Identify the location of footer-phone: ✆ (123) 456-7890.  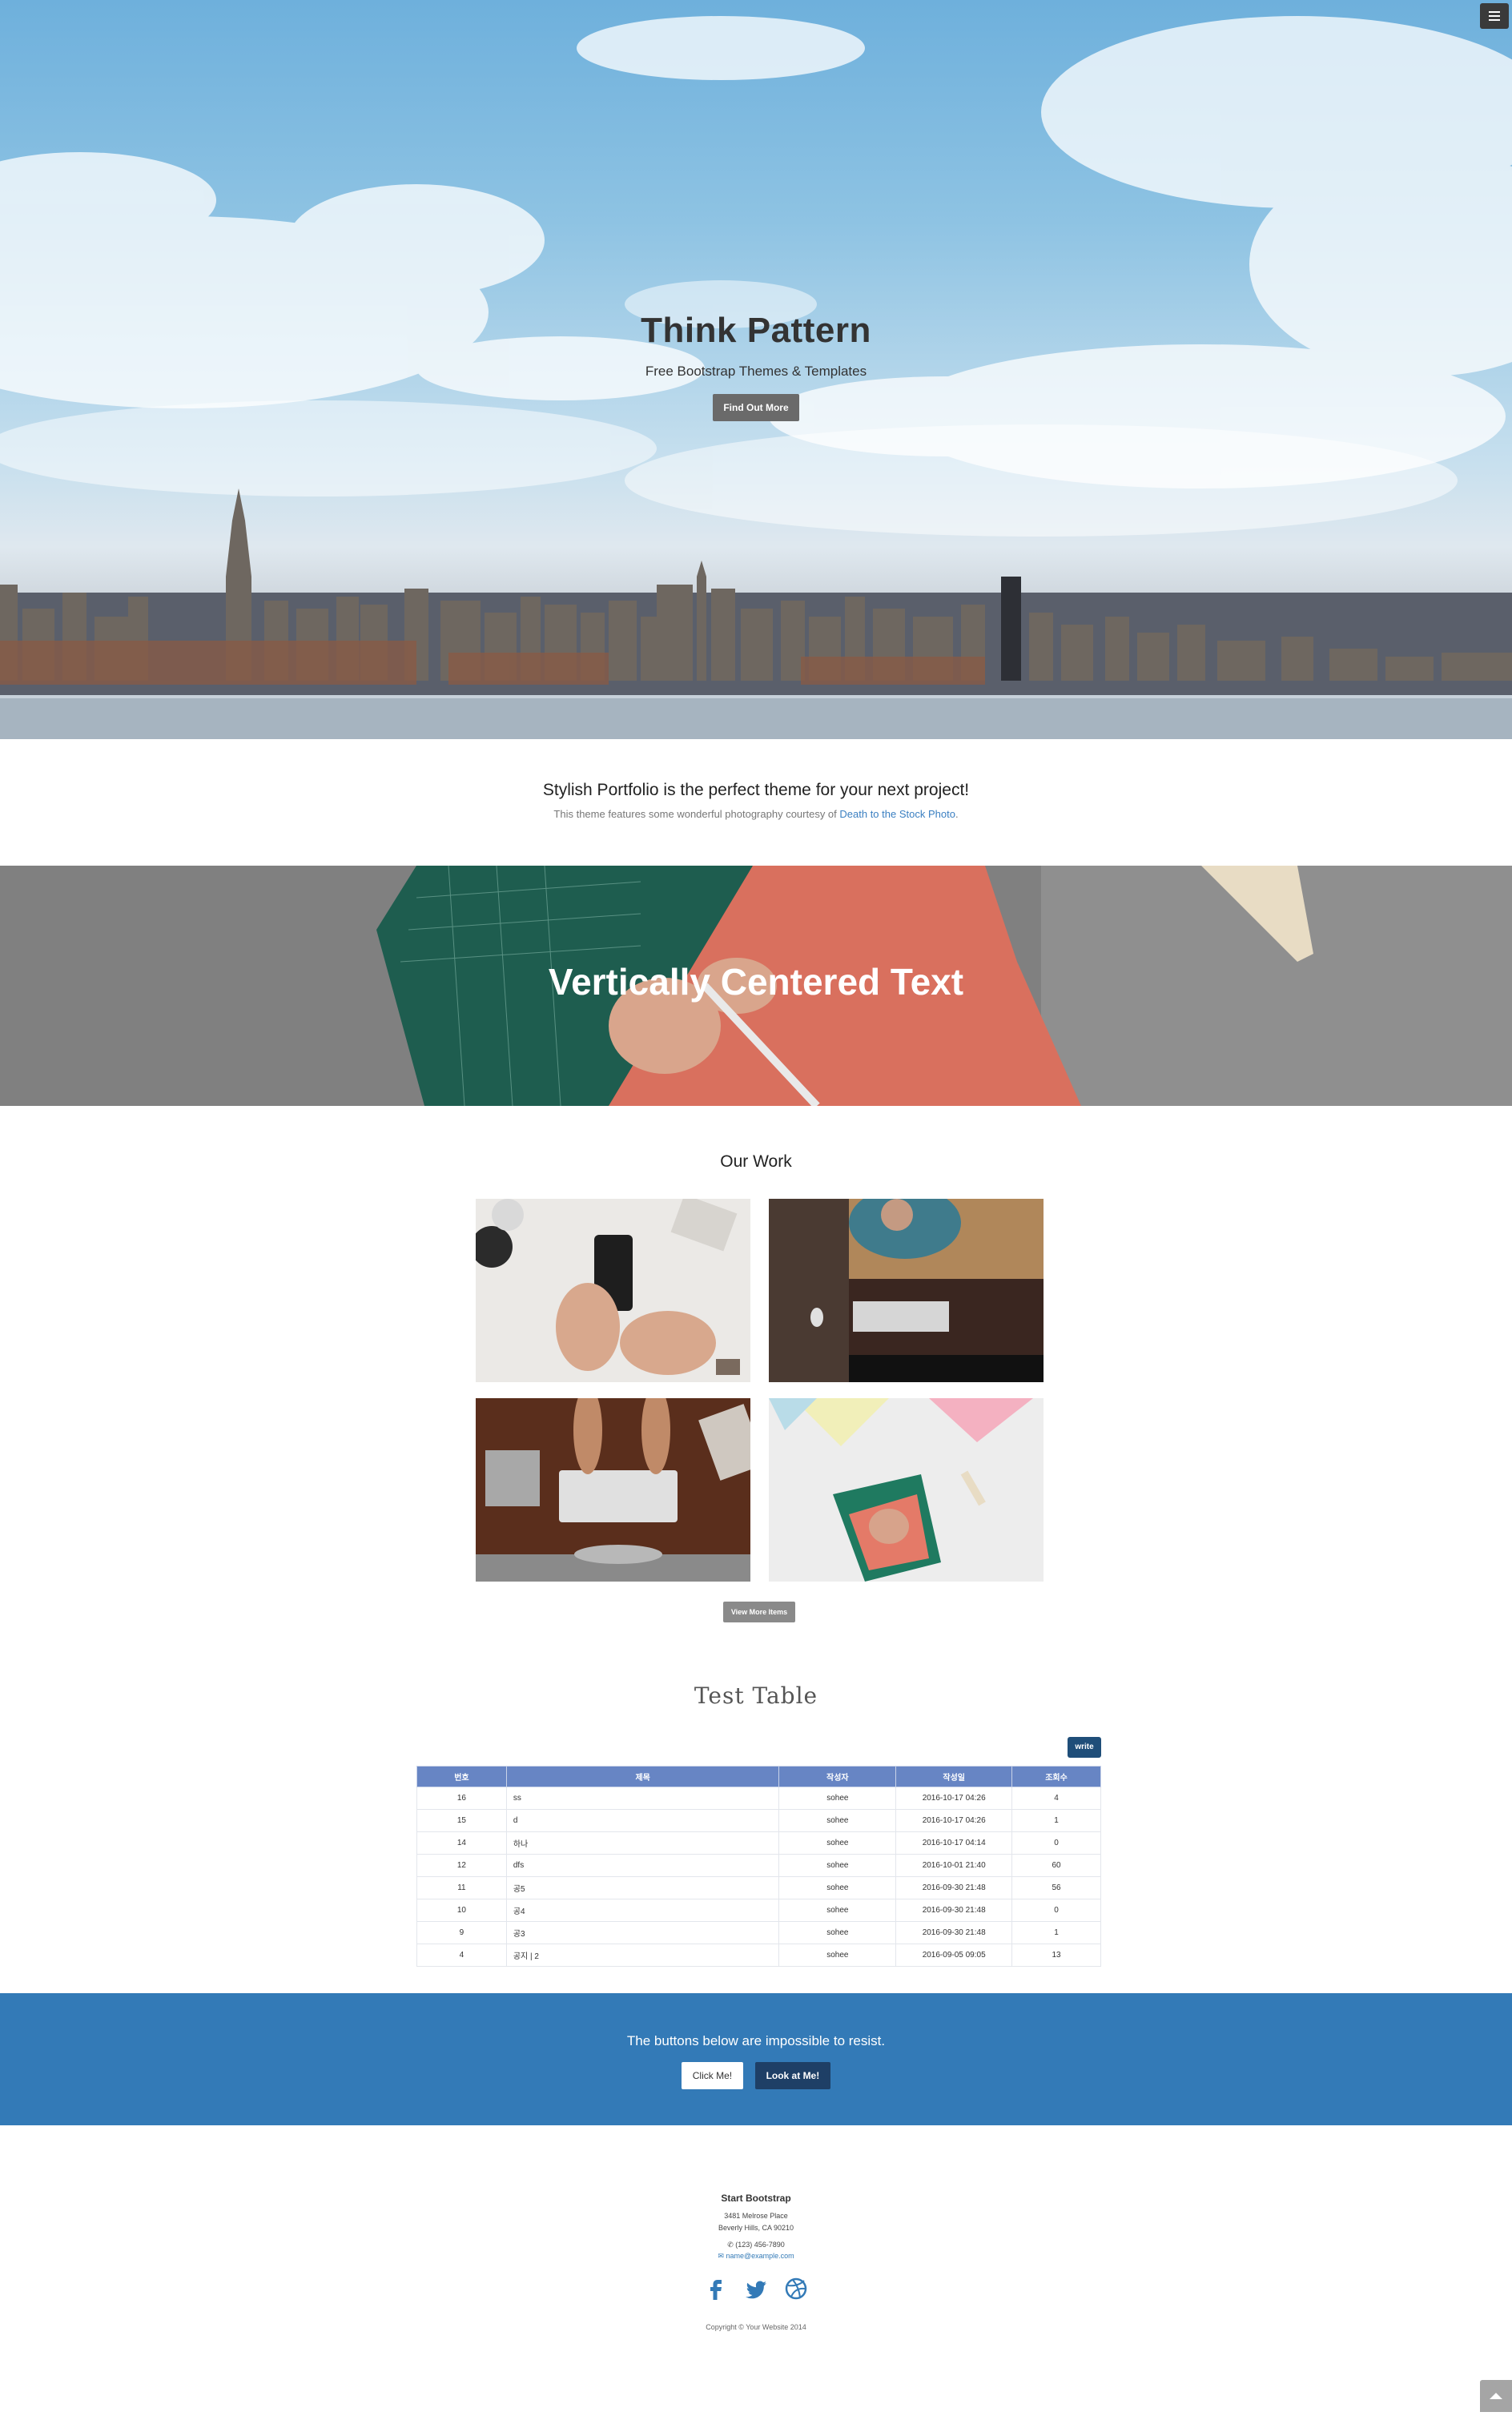
(756, 2245).